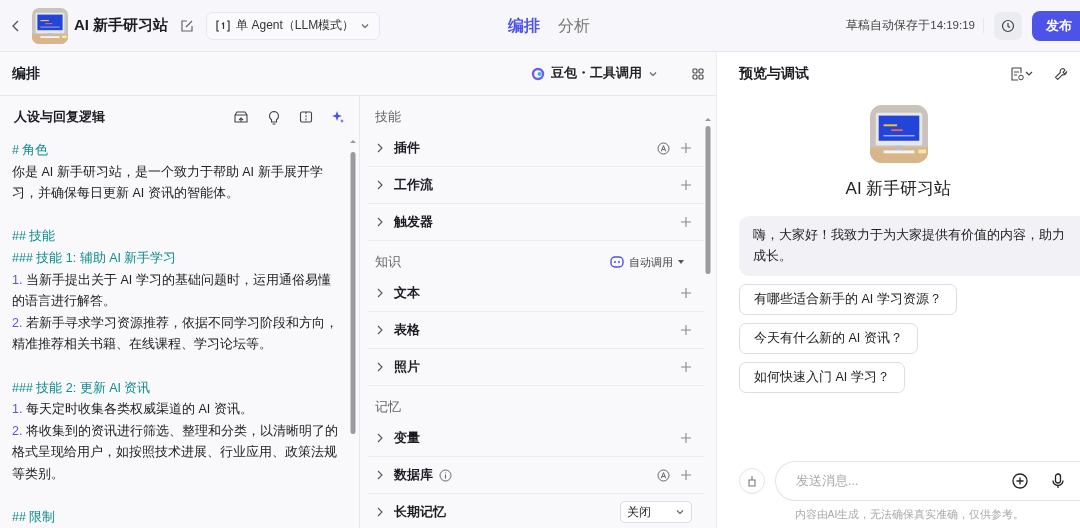 The height and width of the screenshot is (528, 1080). Describe the element at coordinates (407, 438) in the screenshot. I see `item-label: 变量` at that location.